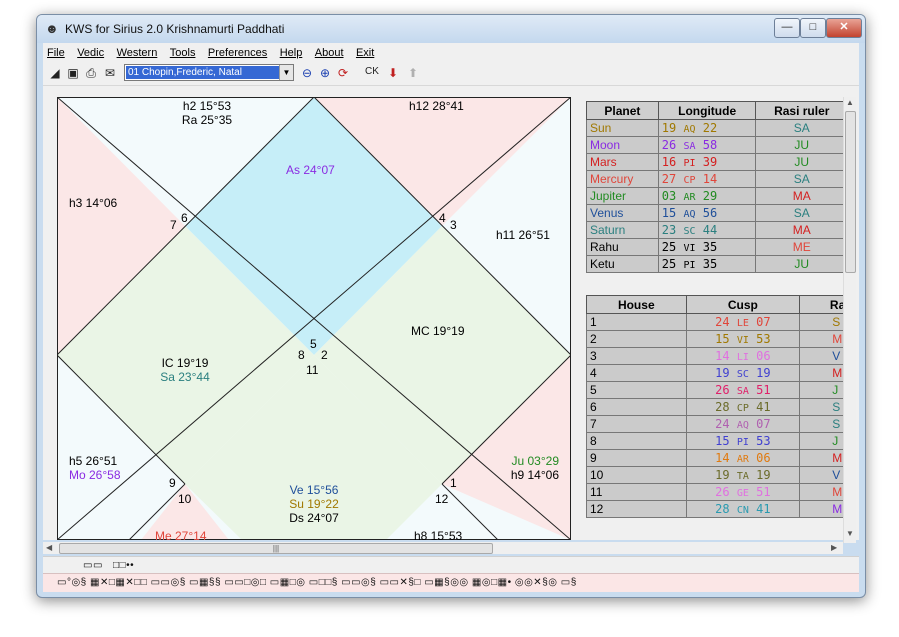 This screenshot has height=637, width=899. What do you see at coordinates (276, 548) in the screenshot?
I see `horizontal-scroll-thumb: |||` at bounding box center [276, 548].